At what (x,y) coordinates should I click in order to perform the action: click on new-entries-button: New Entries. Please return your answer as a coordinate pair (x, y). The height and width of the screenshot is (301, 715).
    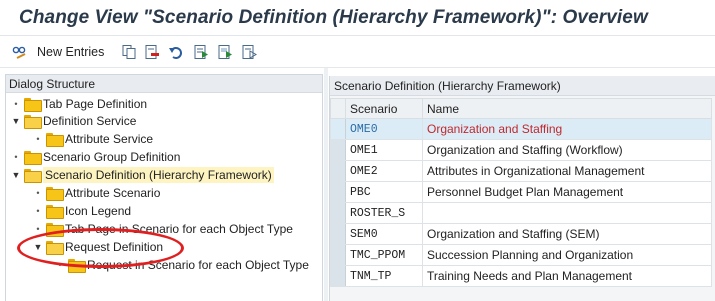
    Looking at the image, I should click on (58, 52).